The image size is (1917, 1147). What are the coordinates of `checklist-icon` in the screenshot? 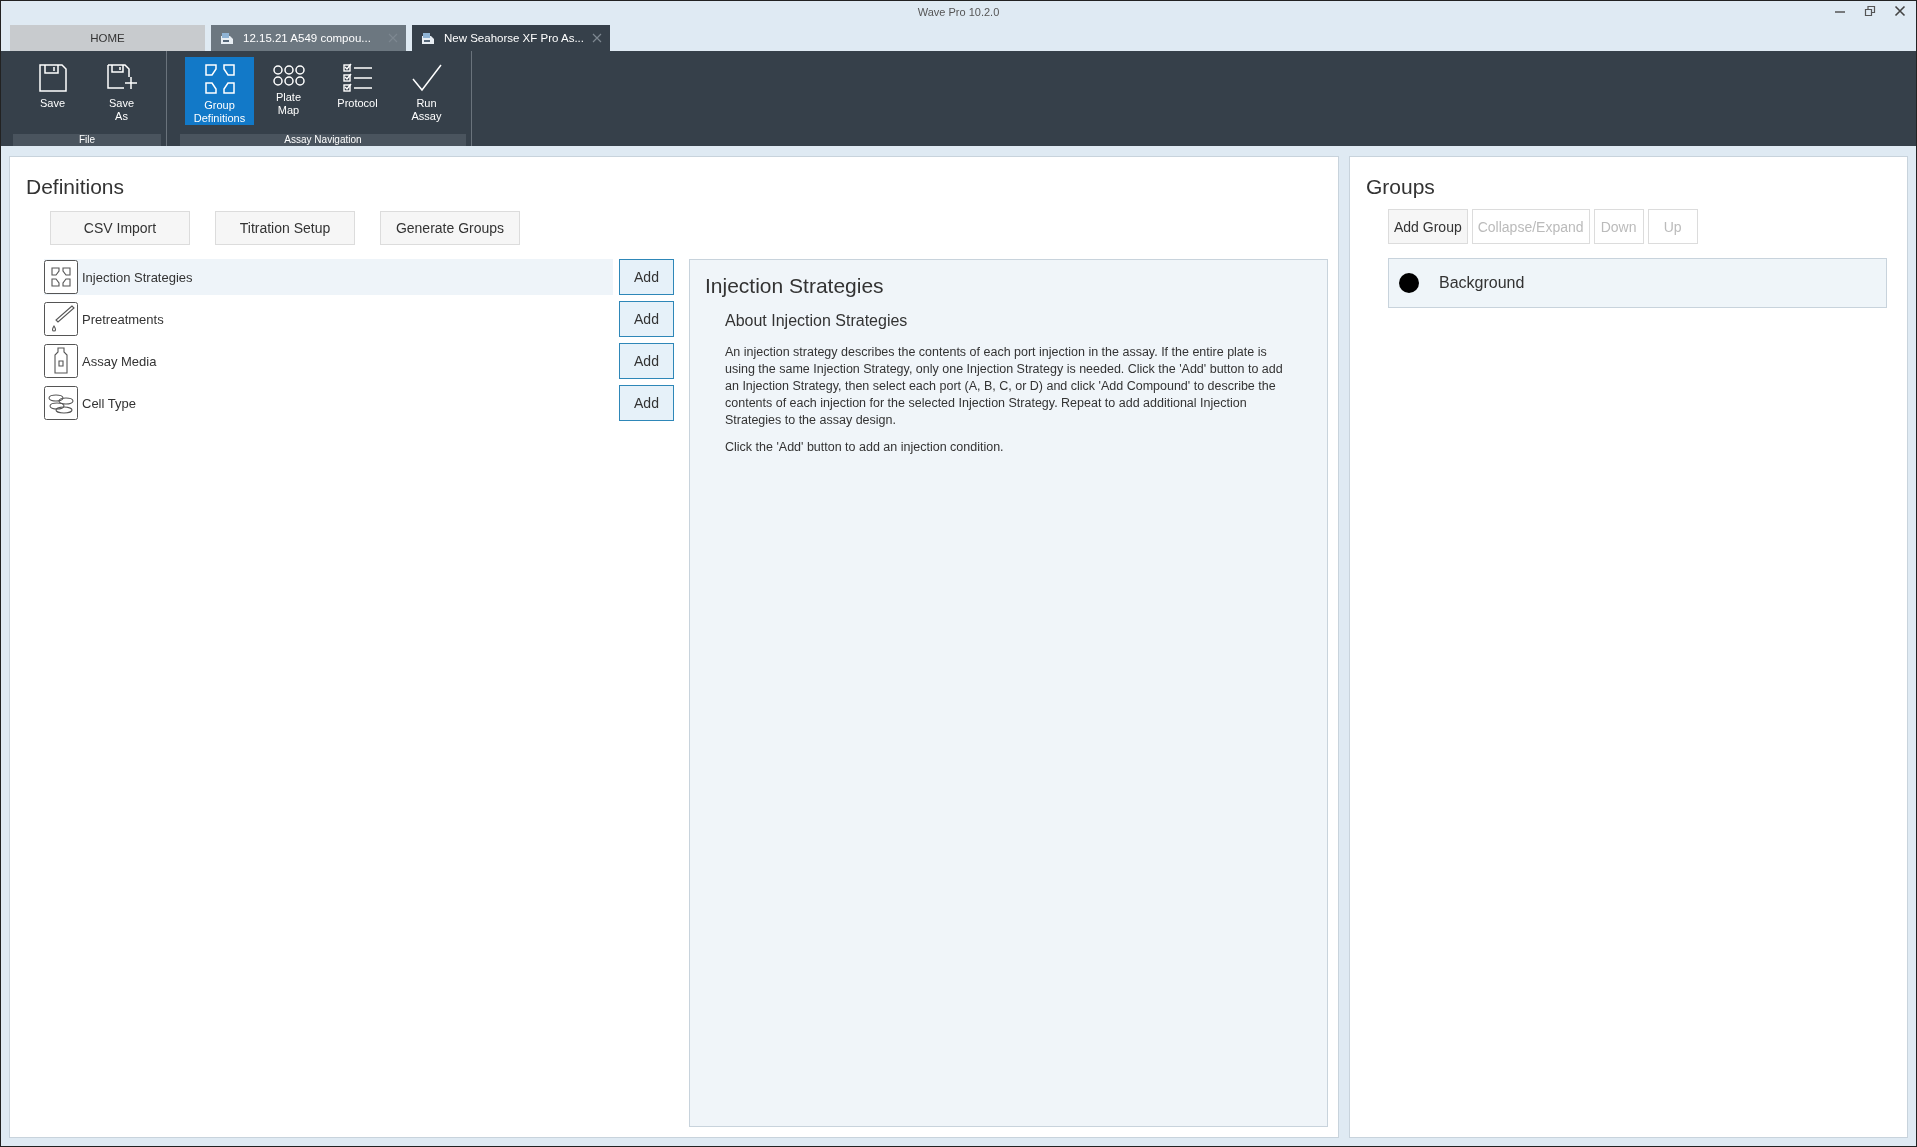 It's located at (357, 78).